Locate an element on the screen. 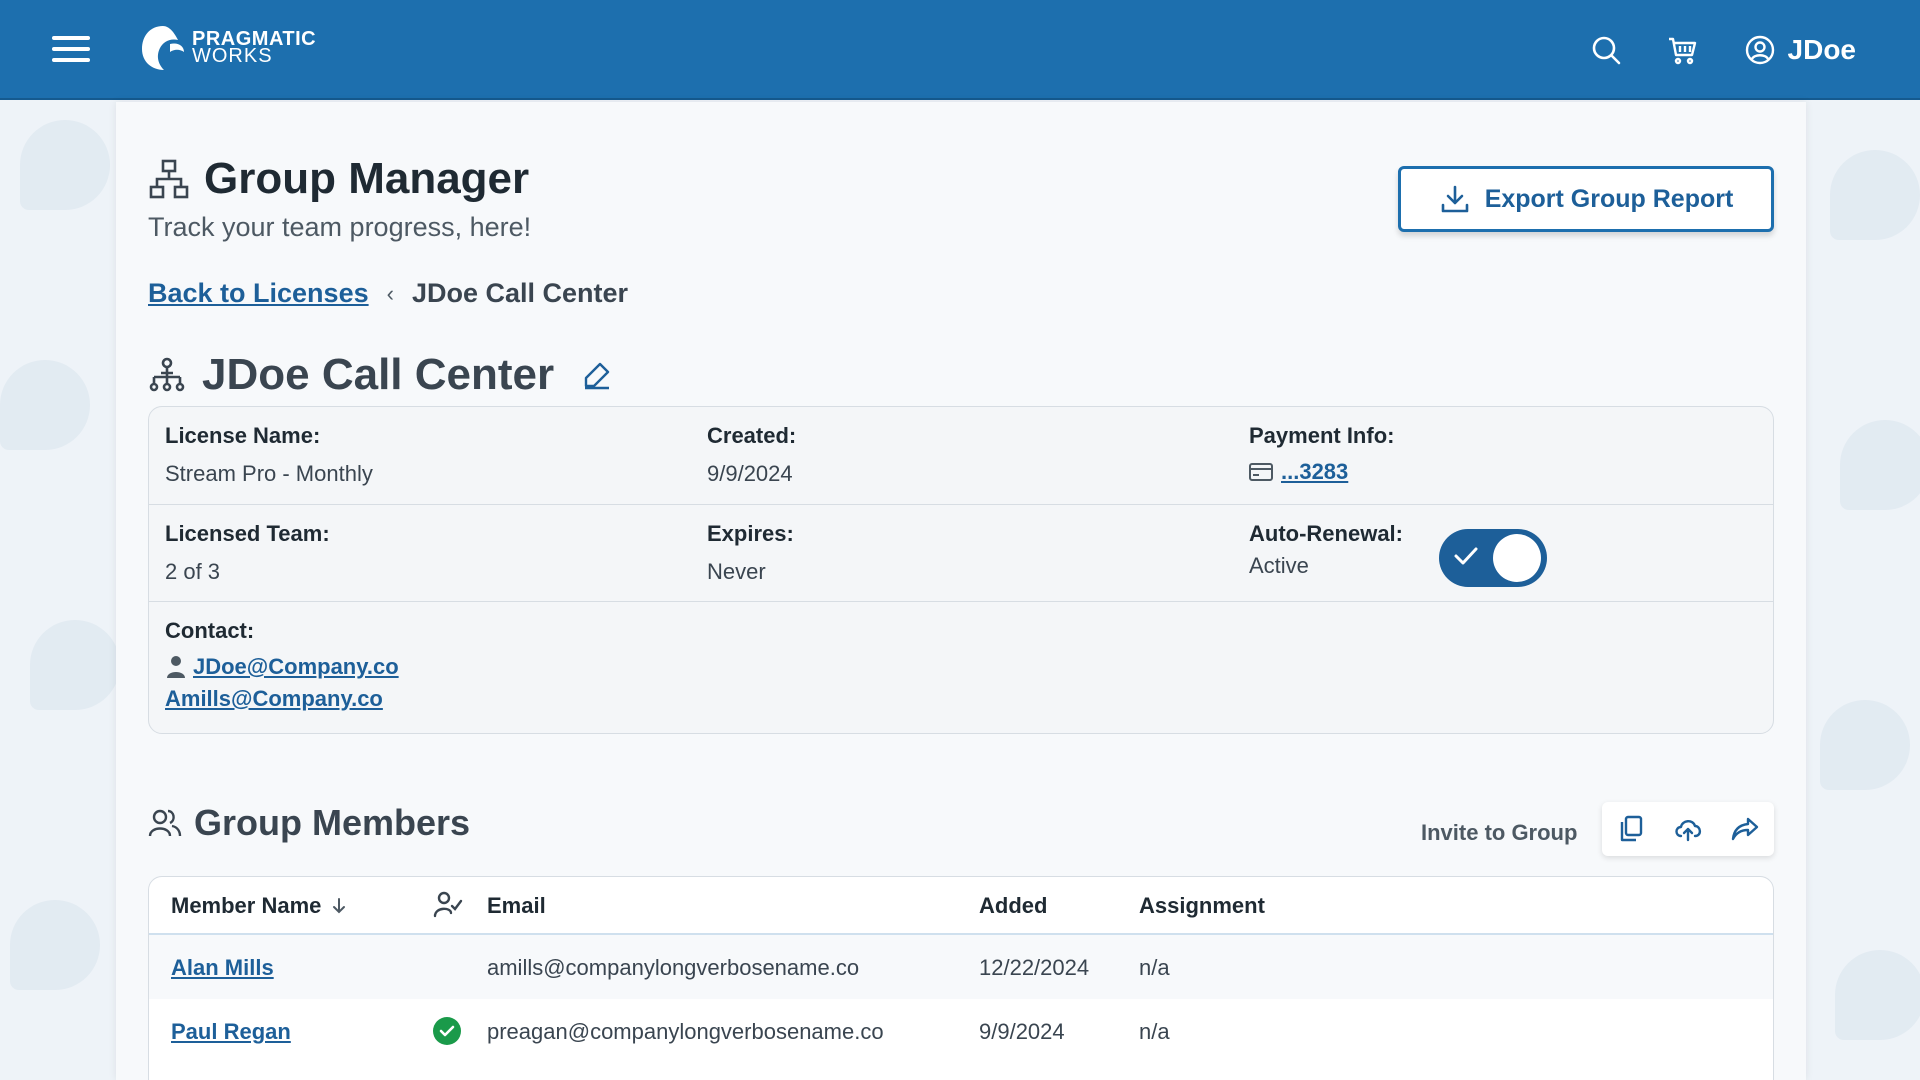 The height and width of the screenshot is (1080, 1920). member-added-date: 12/22/2024 is located at coordinates (1034, 967).